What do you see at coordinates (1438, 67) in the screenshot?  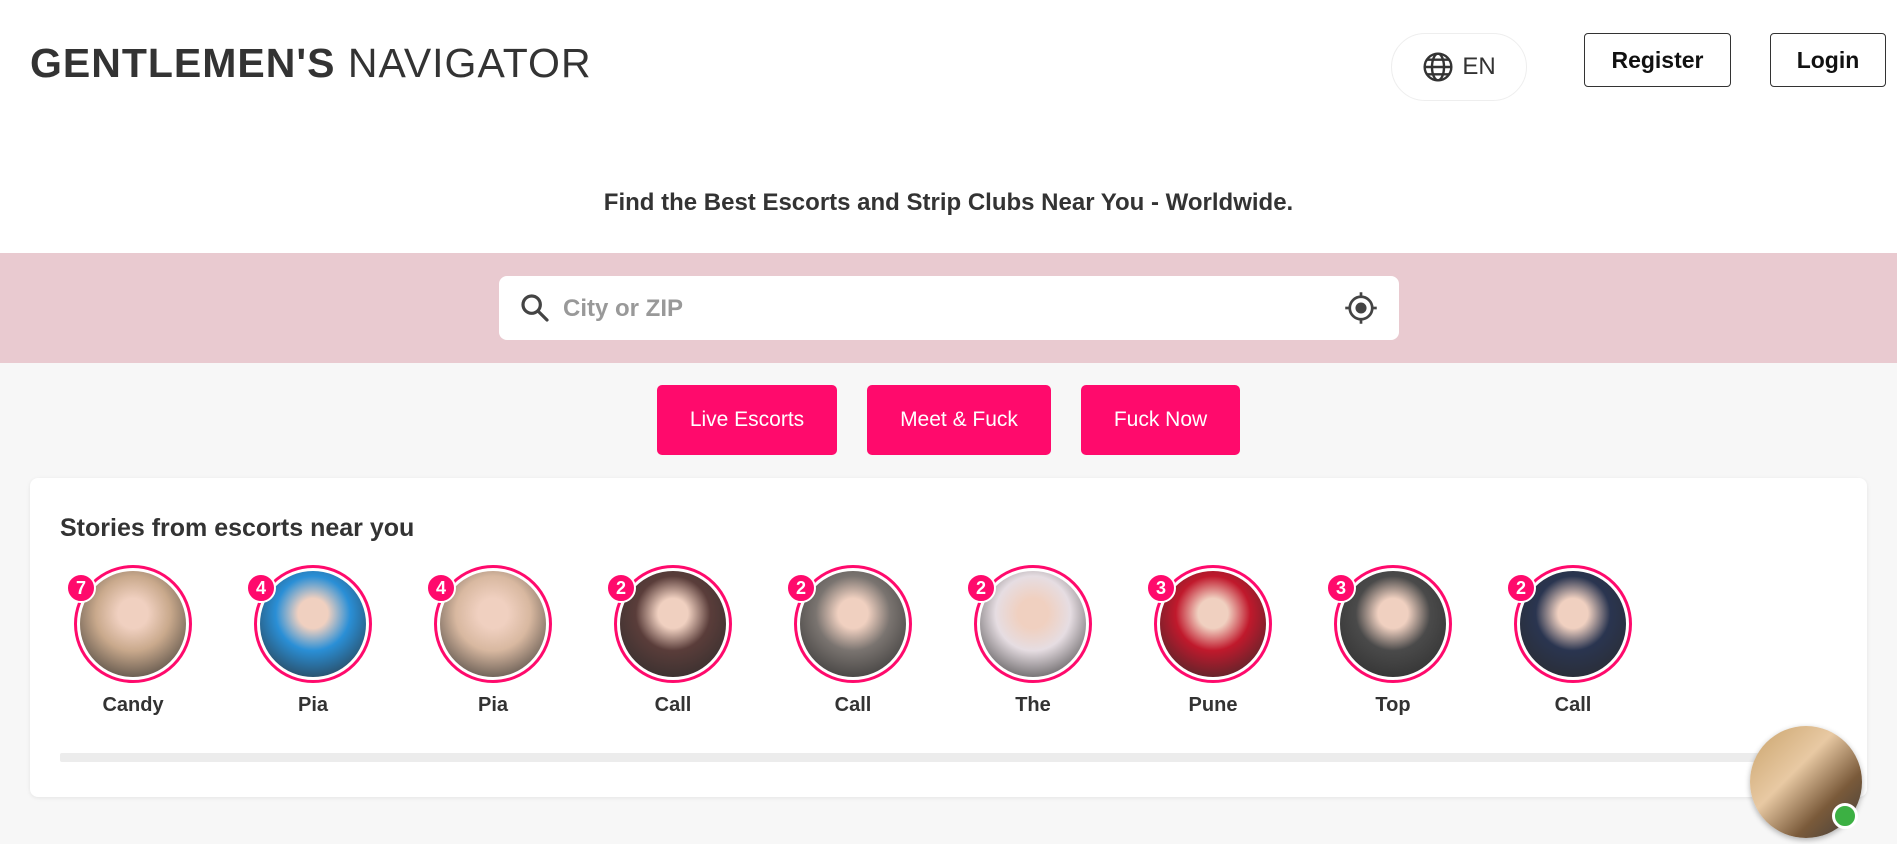 I see `globe-icon` at bounding box center [1438, 67].